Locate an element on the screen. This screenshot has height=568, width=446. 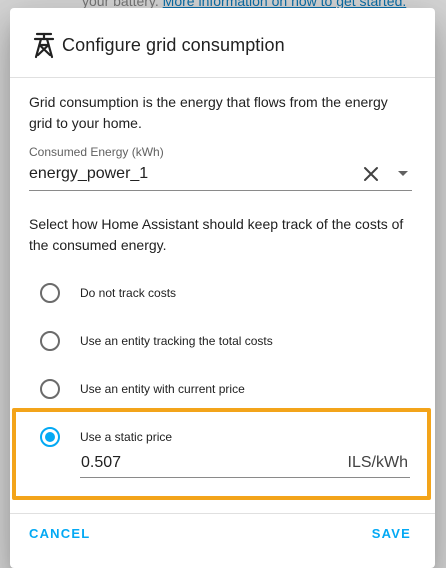
header-divider is located at coordinates (222, 77).